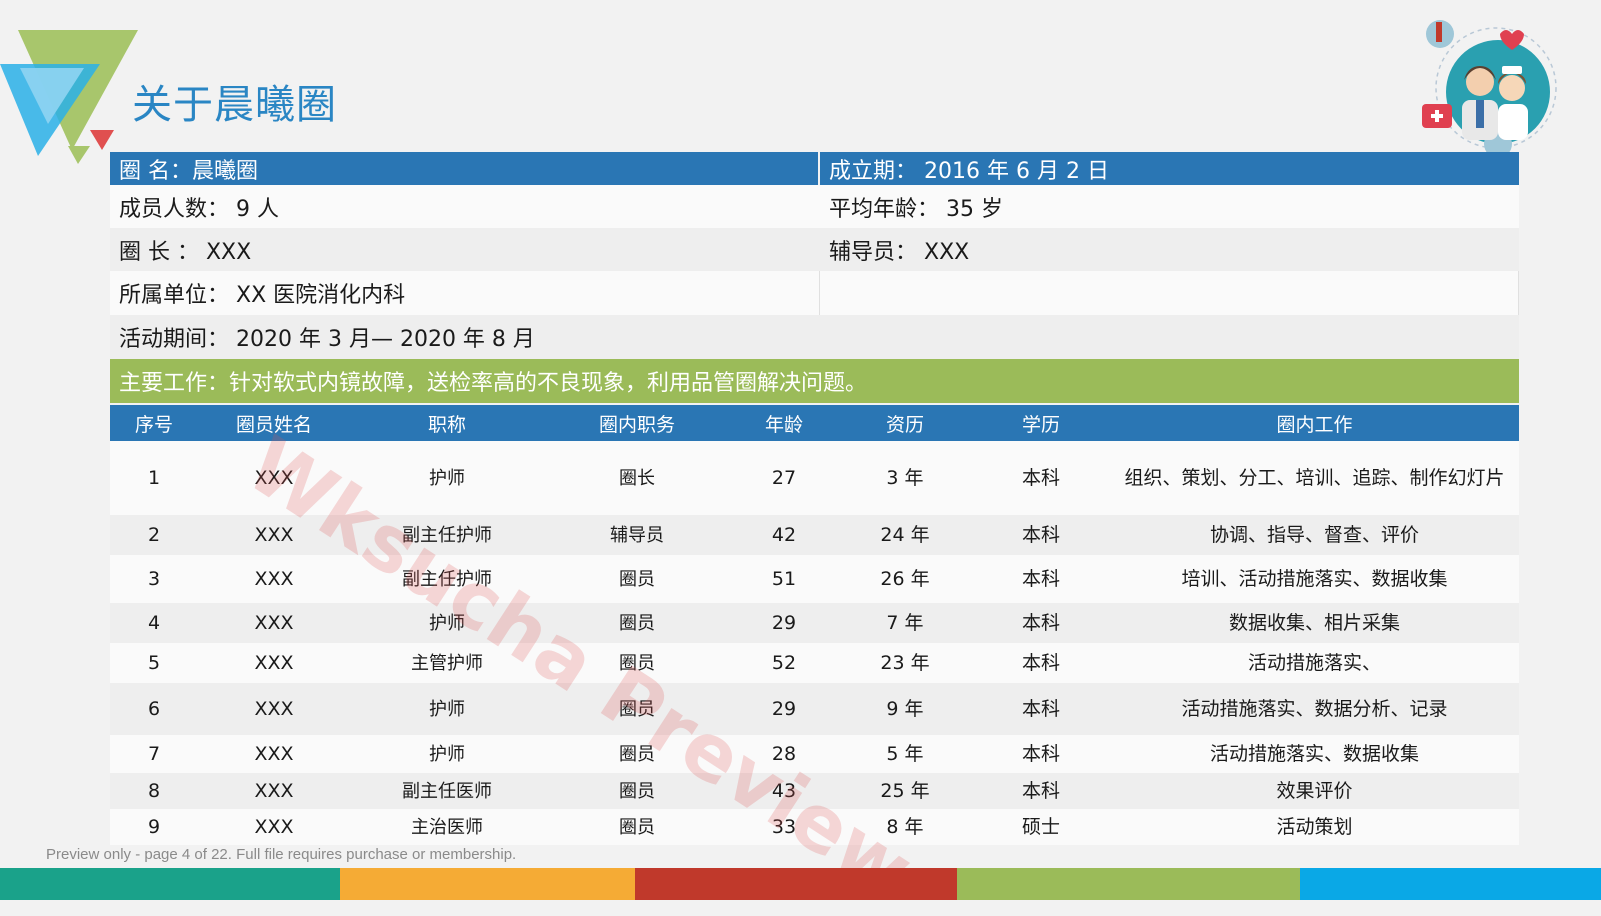  Describe the element at coordinates (1314, 663) in the screenshot. I see `circle-work: 活动措施落实、` at that location.